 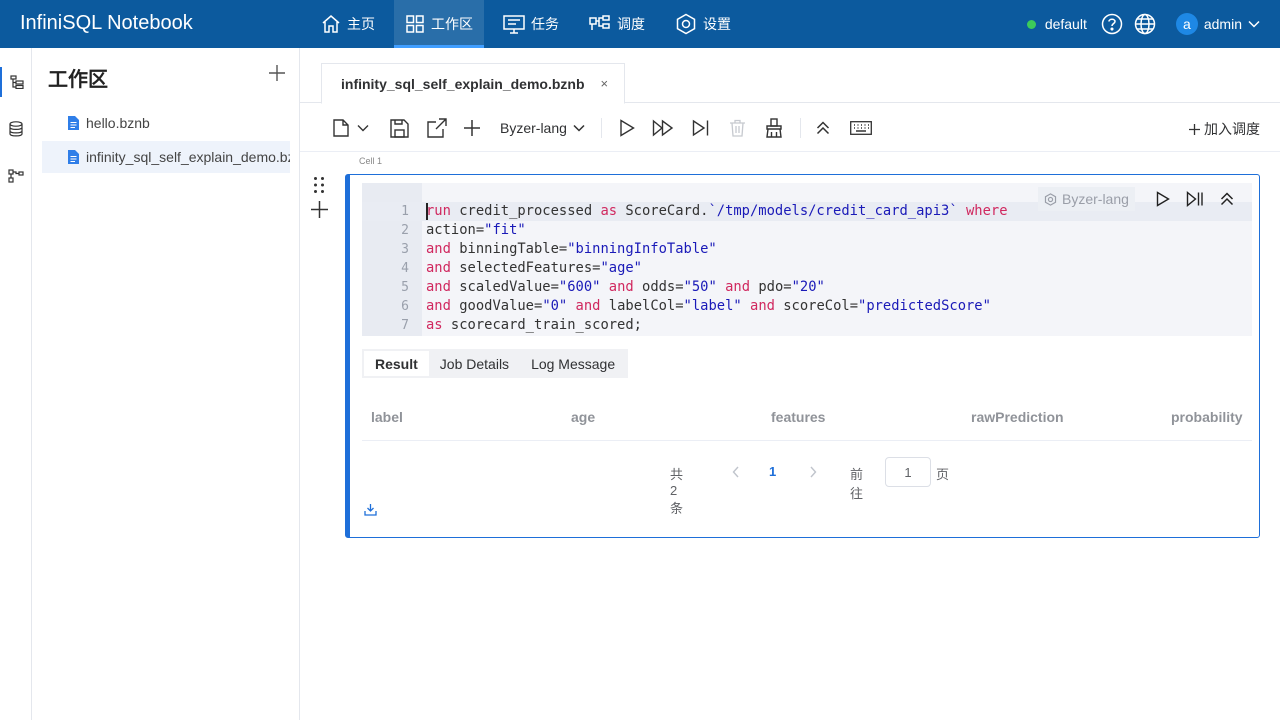 I want to click on code-line: 7 as scorecard_train_scored;, so click(x=807, y=325).